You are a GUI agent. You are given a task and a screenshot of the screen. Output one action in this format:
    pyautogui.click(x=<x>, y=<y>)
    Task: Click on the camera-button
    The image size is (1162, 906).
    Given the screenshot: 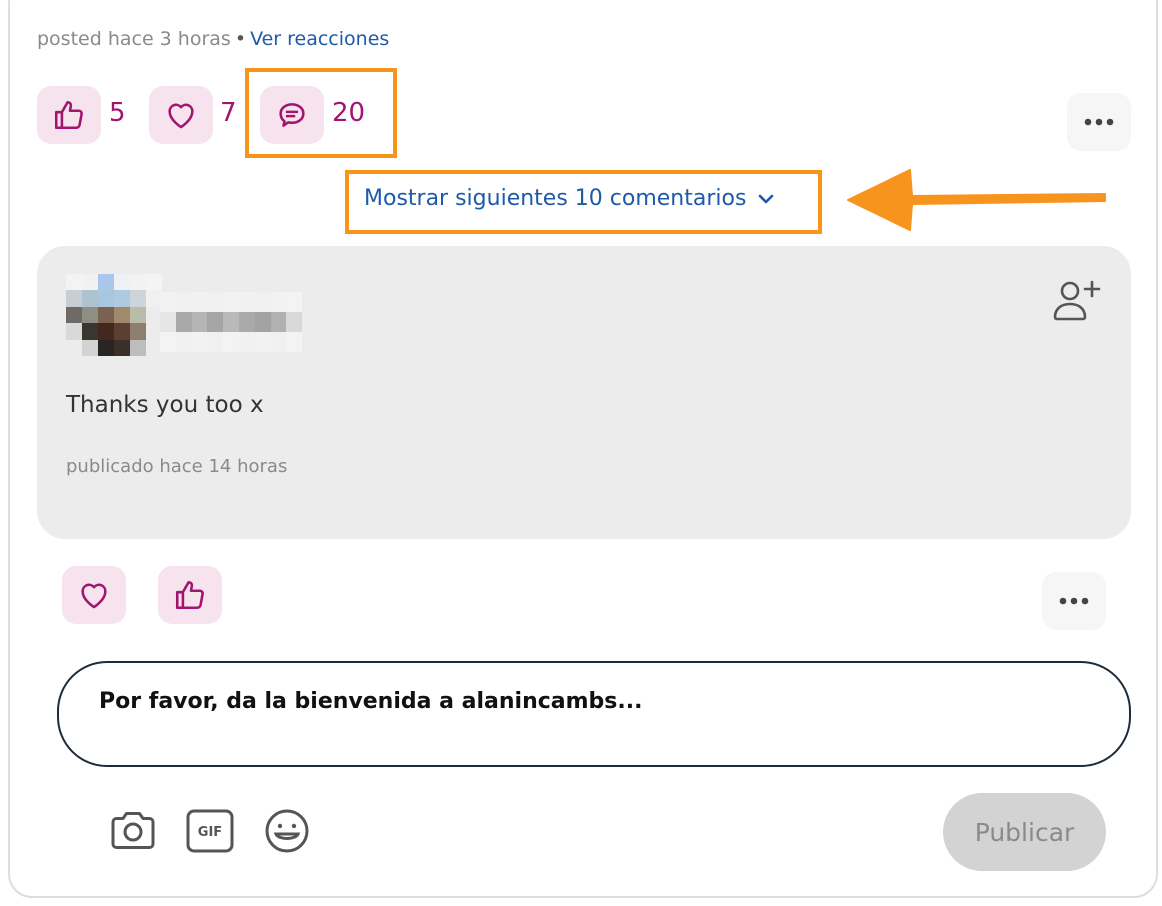 What is the action you would take?
    pyautogui.click(x=133, y=831)
    